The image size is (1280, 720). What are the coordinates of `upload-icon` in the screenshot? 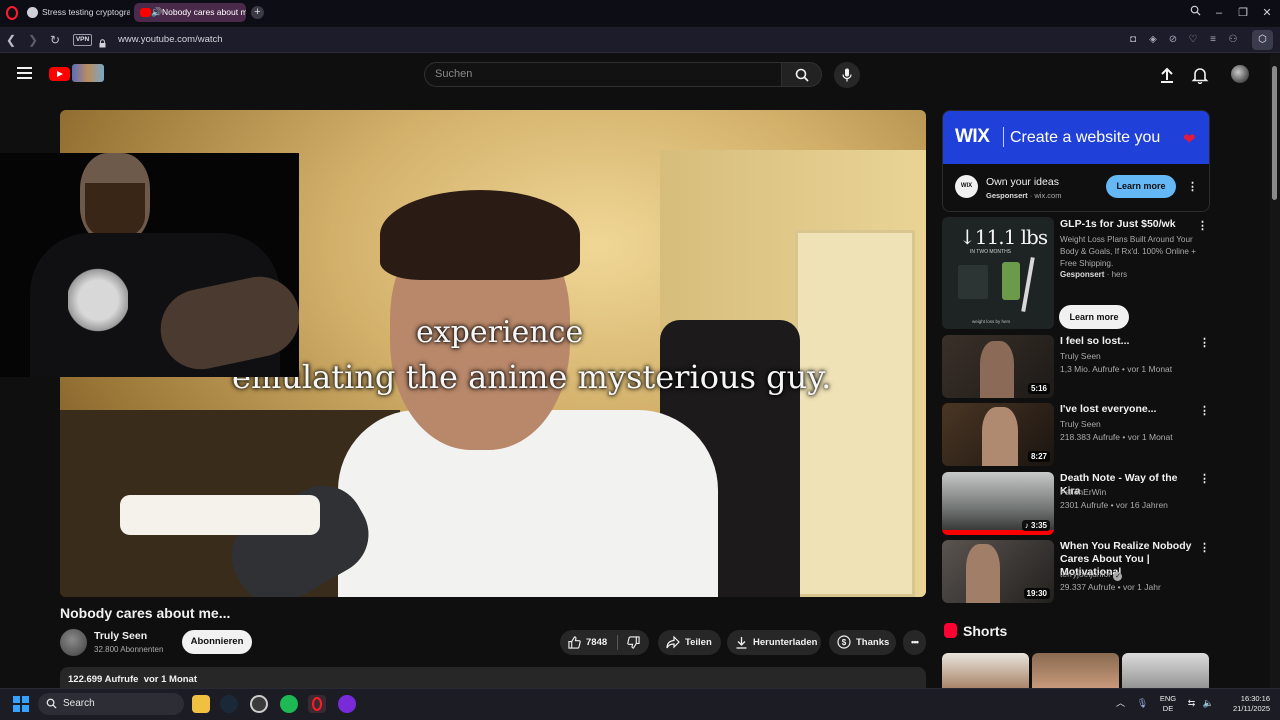 It's located at (1167, 75).